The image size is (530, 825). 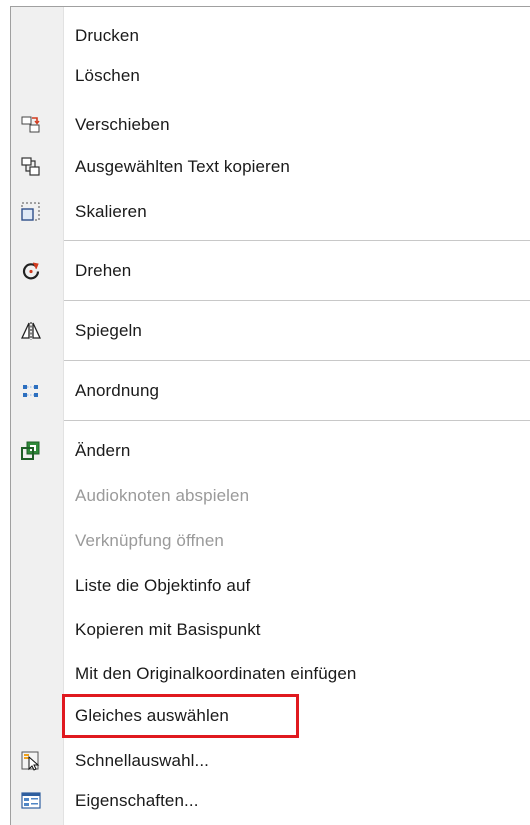 What do you see at coordinates (270, 212) in the screenshot?
I see `menu-item-skalieren: Skalieren` at bounding box center [270, 212].